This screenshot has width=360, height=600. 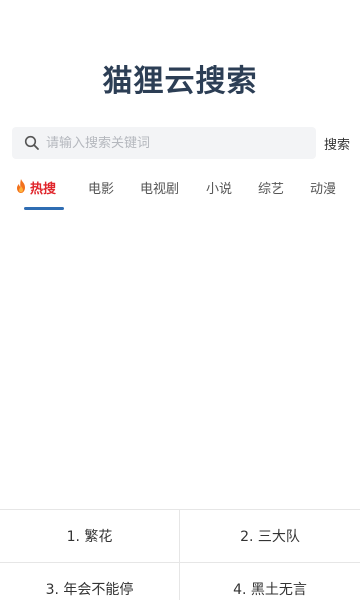 I want to click on tab-movie: 电影, so click(x=114, y=194).